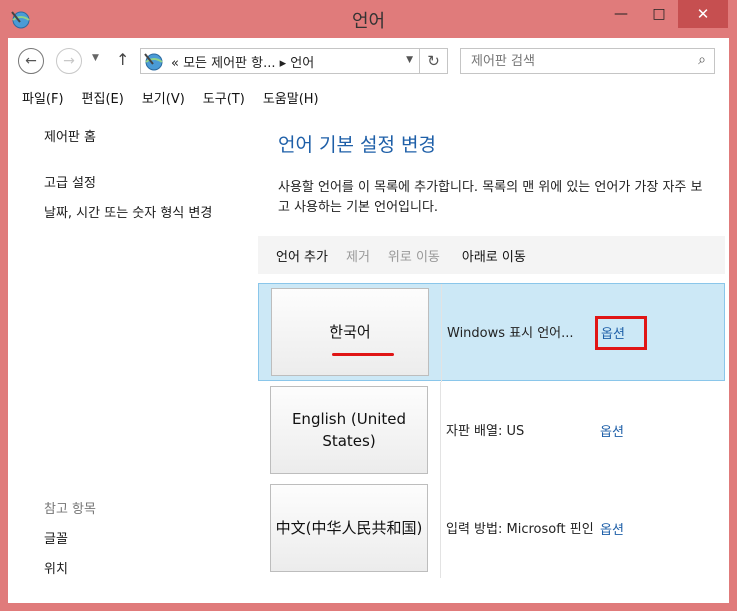 The height and width of the screenshot is (611, 737). I want to click on arrow-up-icon: ↑, so click(123, 59).